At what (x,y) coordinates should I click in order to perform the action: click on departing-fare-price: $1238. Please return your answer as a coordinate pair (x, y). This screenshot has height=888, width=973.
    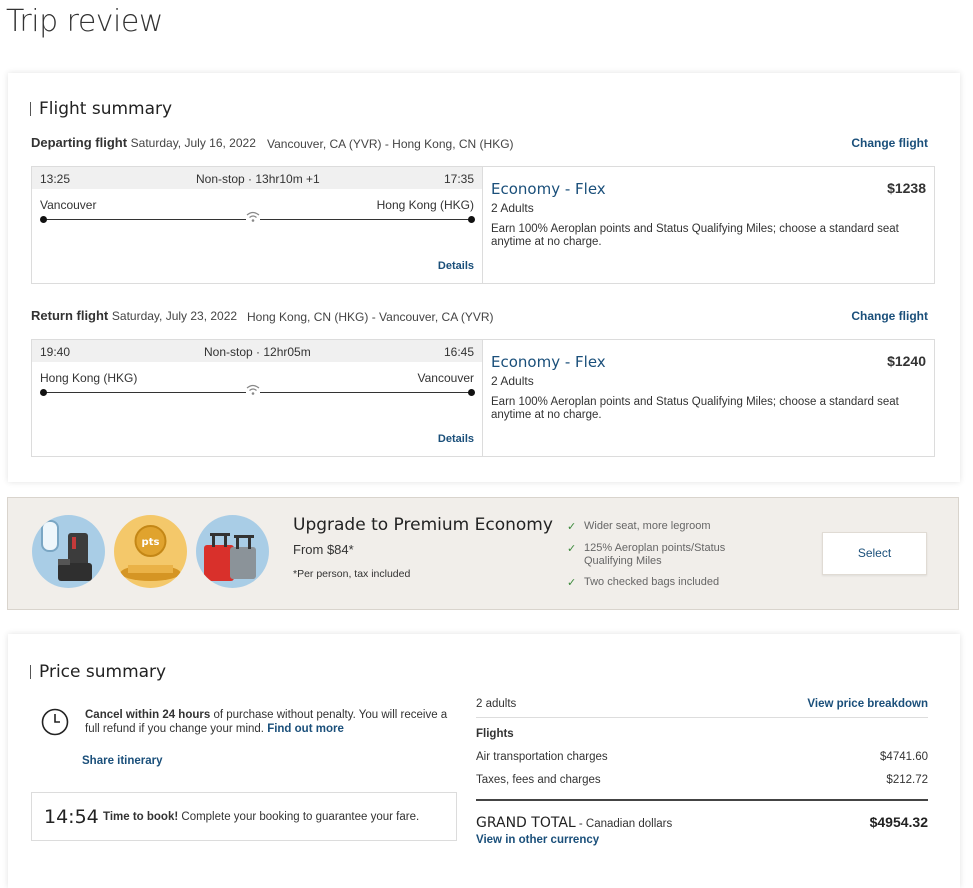
    Looking at the image, I should click on (906, 188).